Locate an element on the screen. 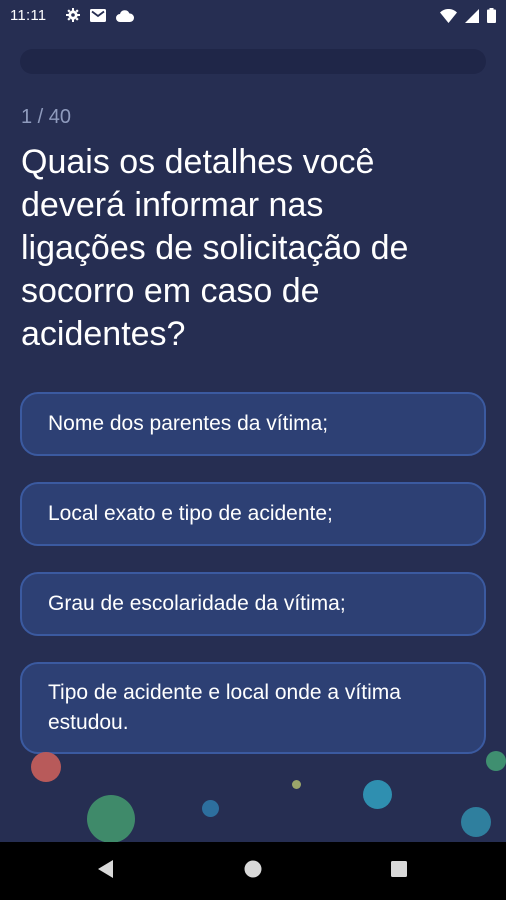 This screenshot has width=506, height=900. wifi-icon is located at coordinates (448, 18).